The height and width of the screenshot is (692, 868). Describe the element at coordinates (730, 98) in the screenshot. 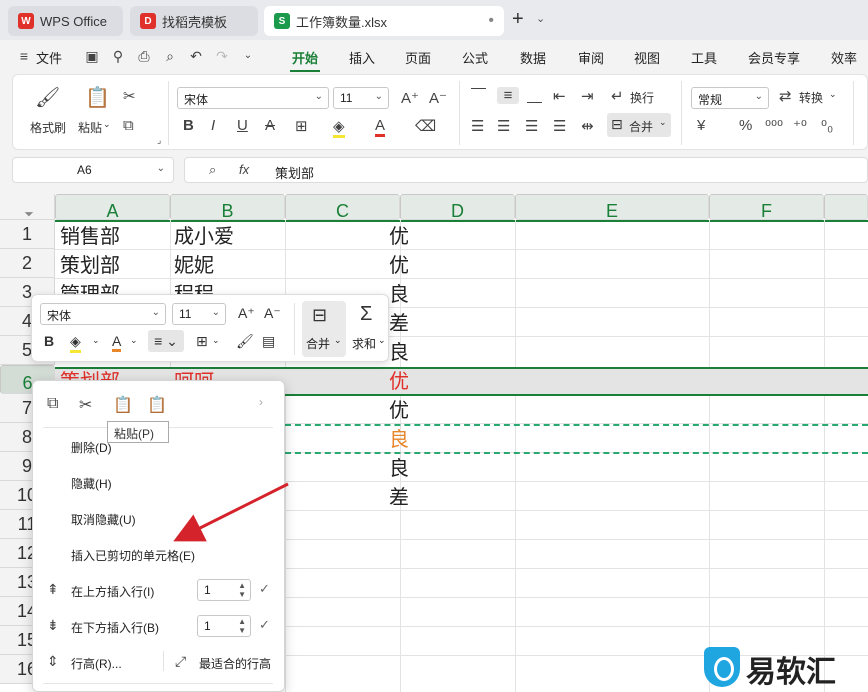

I see `number-format-select: 常规 ⌄` at that location.